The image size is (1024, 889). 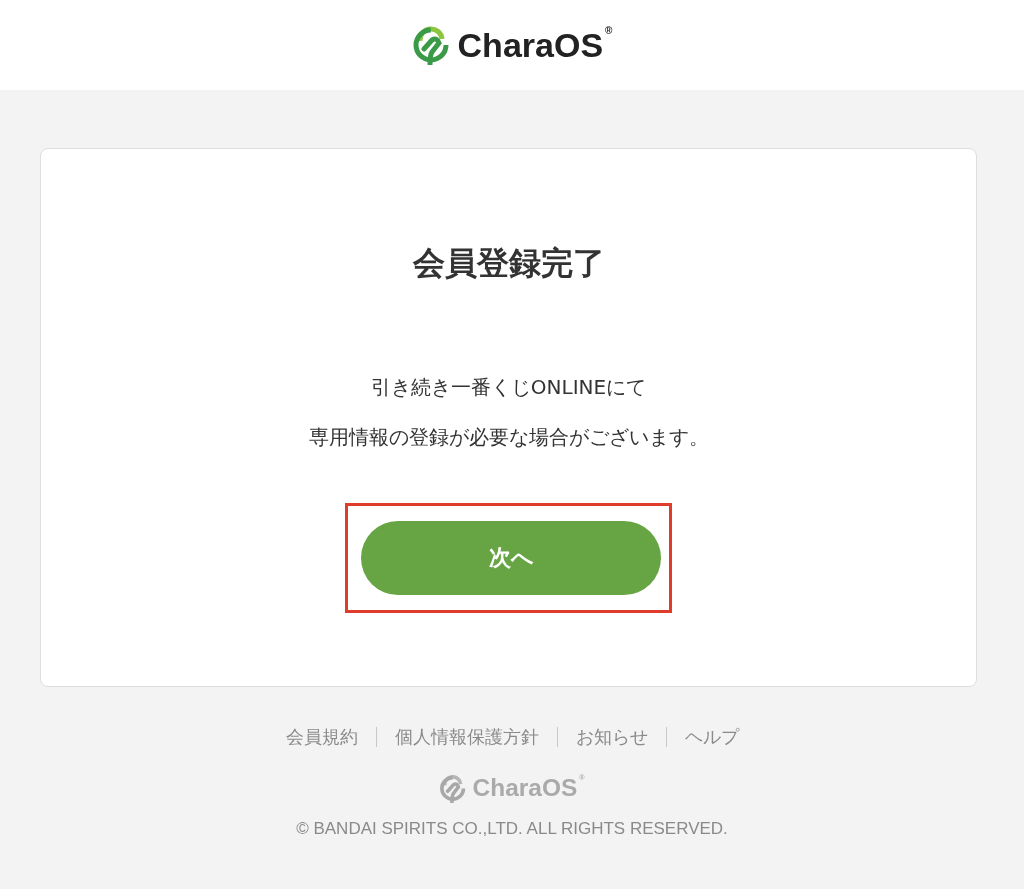 What do you see at coordinates (466, 737) in the screenshot?
I see `footer-link: 個人情報保護方針` at bounding box center [466, 737].